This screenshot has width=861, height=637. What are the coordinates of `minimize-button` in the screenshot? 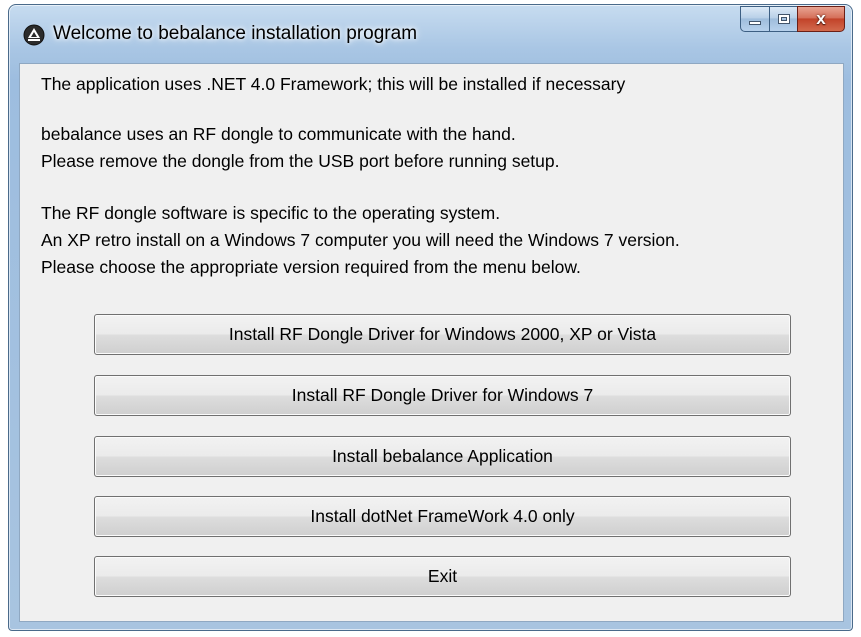 It's located at (754, 19).